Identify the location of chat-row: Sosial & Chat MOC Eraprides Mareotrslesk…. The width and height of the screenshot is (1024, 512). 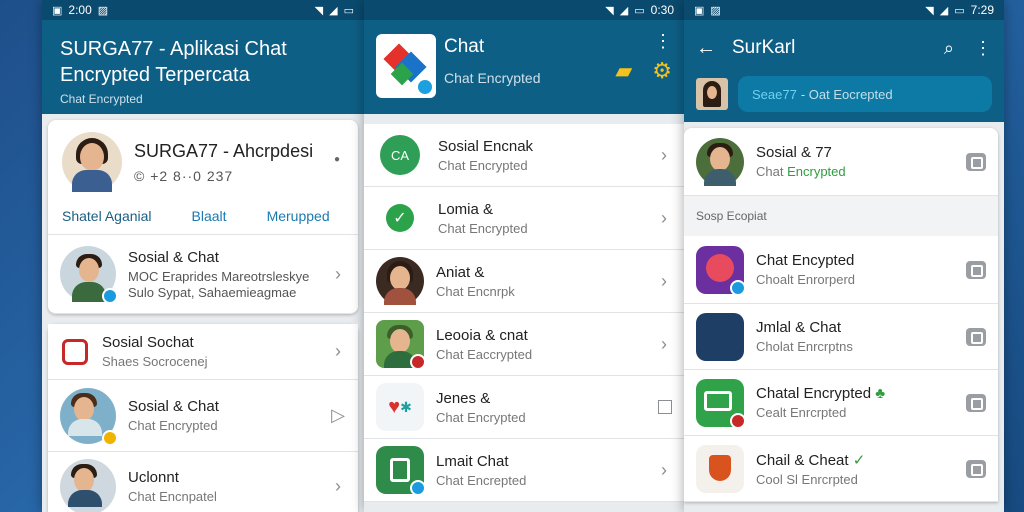
(203, 274).